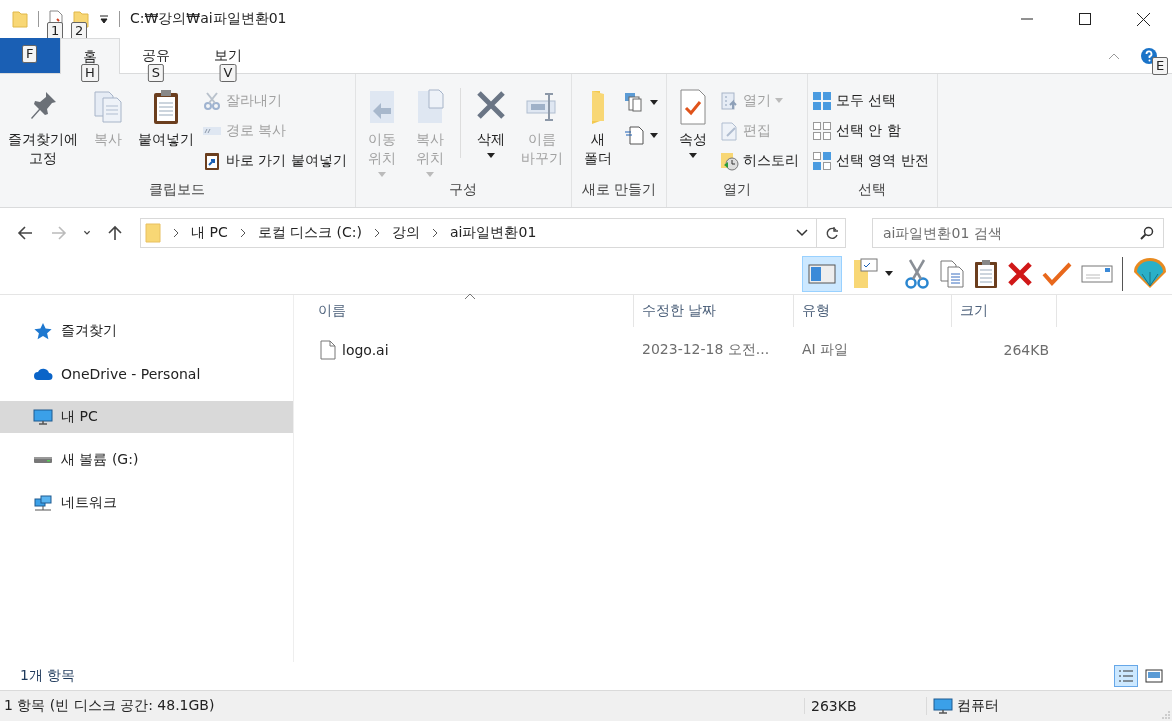 The image size is (1172, 721). I want to click on resize-grip-icon, so click(1166, 715).